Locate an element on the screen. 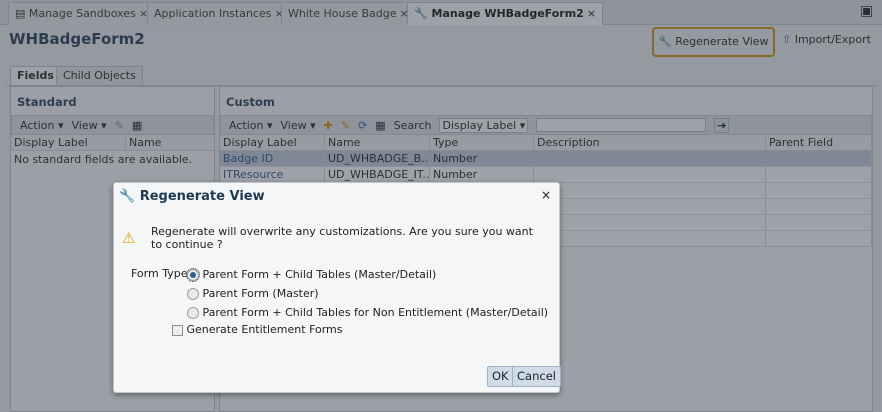 The height and width of the screenshot is (412, 882). wrench-icon: 🔧 is located at coordinates (127, 196).